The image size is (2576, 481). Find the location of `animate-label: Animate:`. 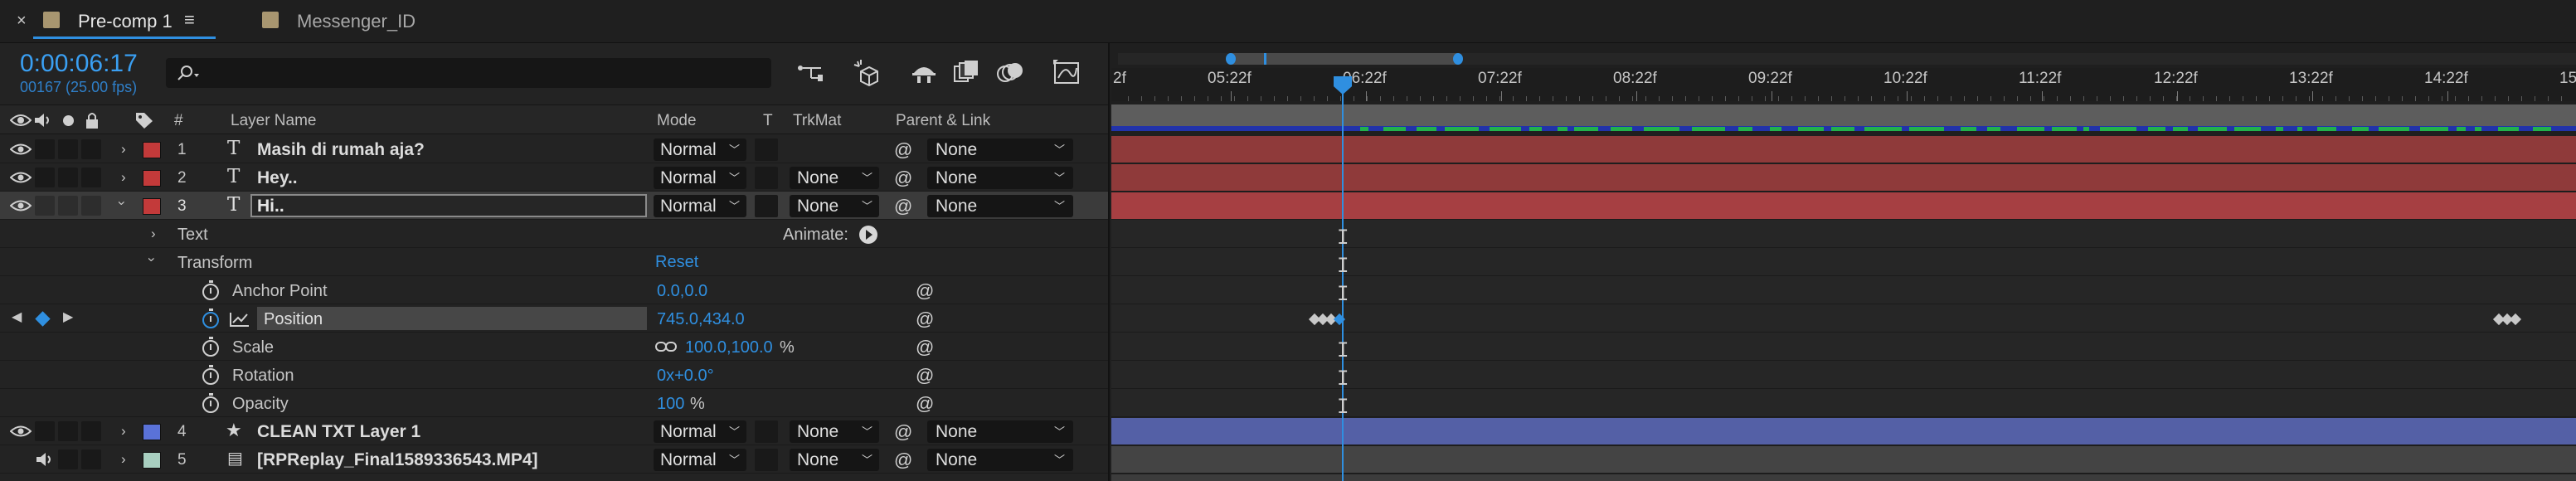

animate-label: Animate: is located at coordinates (815, 235).